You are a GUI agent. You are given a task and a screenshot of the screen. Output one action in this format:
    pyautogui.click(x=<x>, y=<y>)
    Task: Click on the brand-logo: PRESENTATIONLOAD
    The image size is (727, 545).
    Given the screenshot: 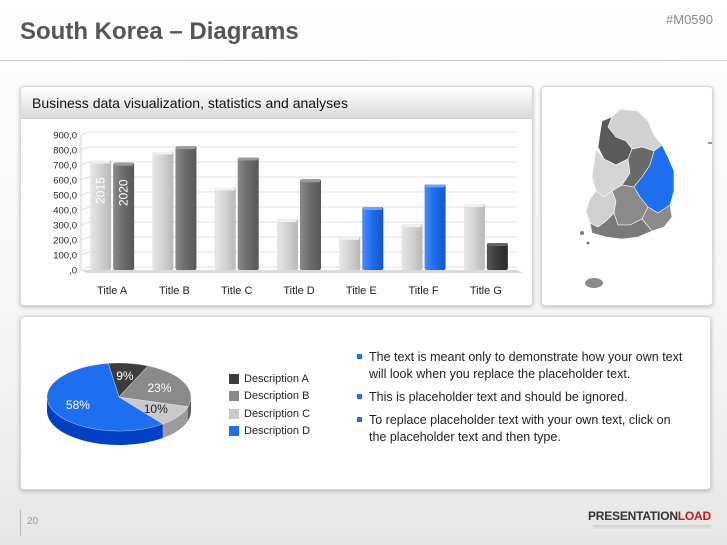 What is the action you would take?
    pyautogui.click(x=649, y=516)
    